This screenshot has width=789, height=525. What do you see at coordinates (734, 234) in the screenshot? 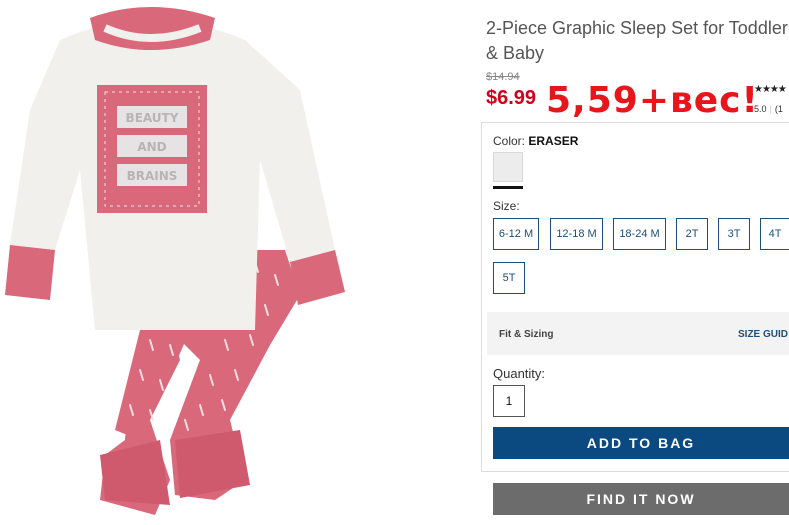
I see `size-option-3t: 3T` at bounding box center [734, 234].